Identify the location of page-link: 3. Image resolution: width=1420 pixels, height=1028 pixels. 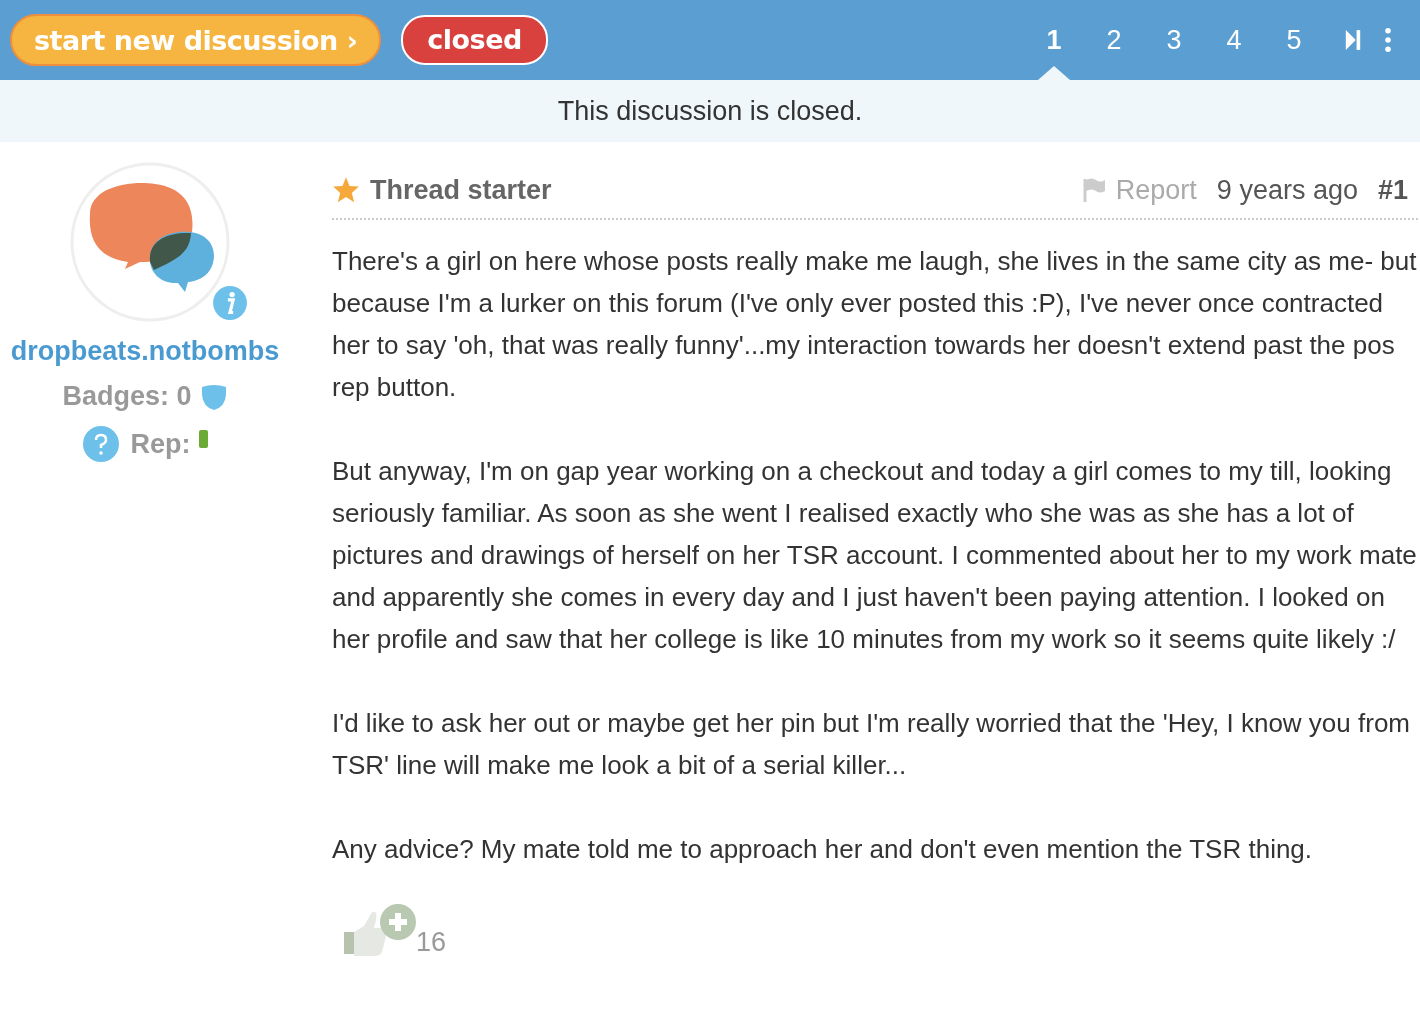
(1174, 40).